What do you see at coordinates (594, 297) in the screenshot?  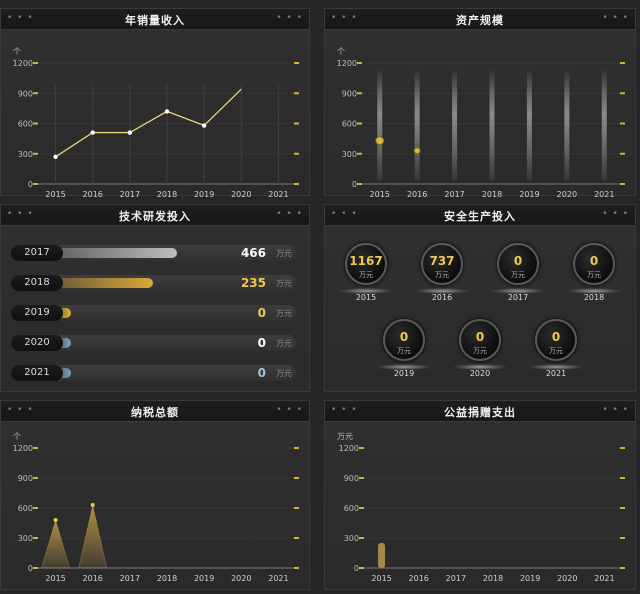 I see `orb-year: 2018` at bounding box center [594, 297].